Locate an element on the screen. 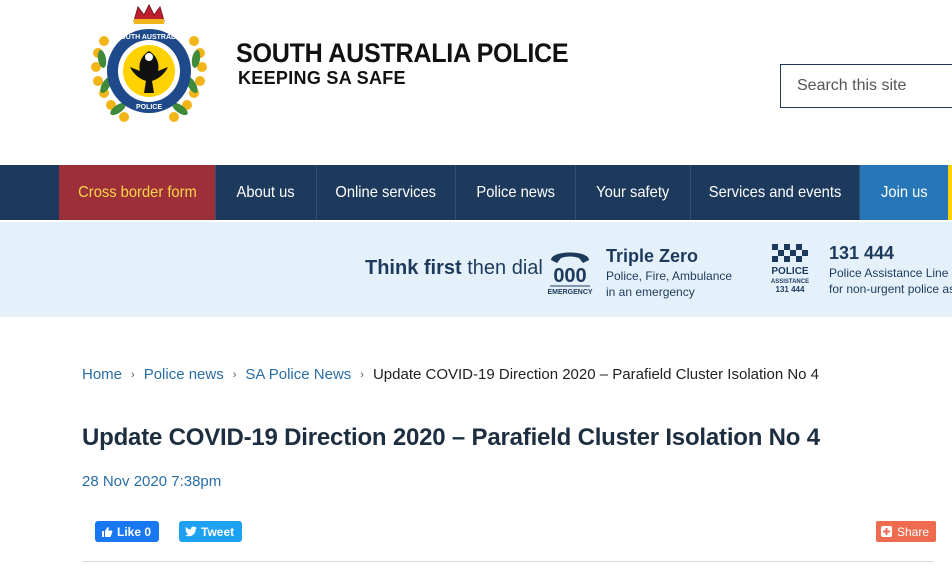  triple-zero-line-1: Police, Fire, Ambulance is located at coordinates (669, 276).